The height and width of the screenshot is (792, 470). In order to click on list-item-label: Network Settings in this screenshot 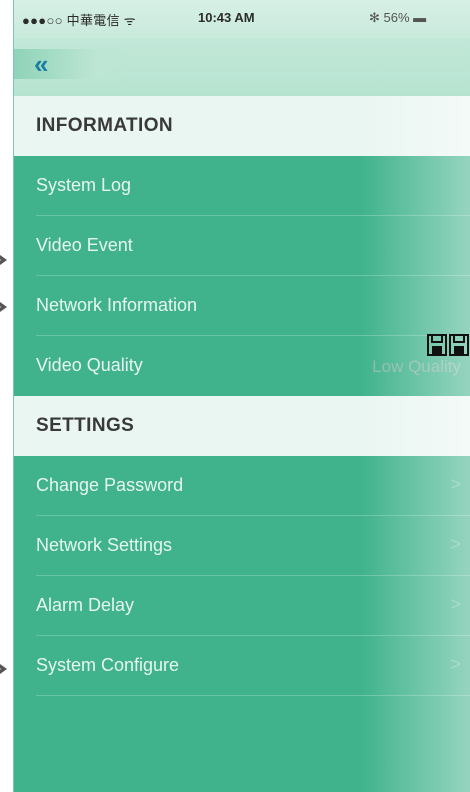, I will do `click(104, 545)`.